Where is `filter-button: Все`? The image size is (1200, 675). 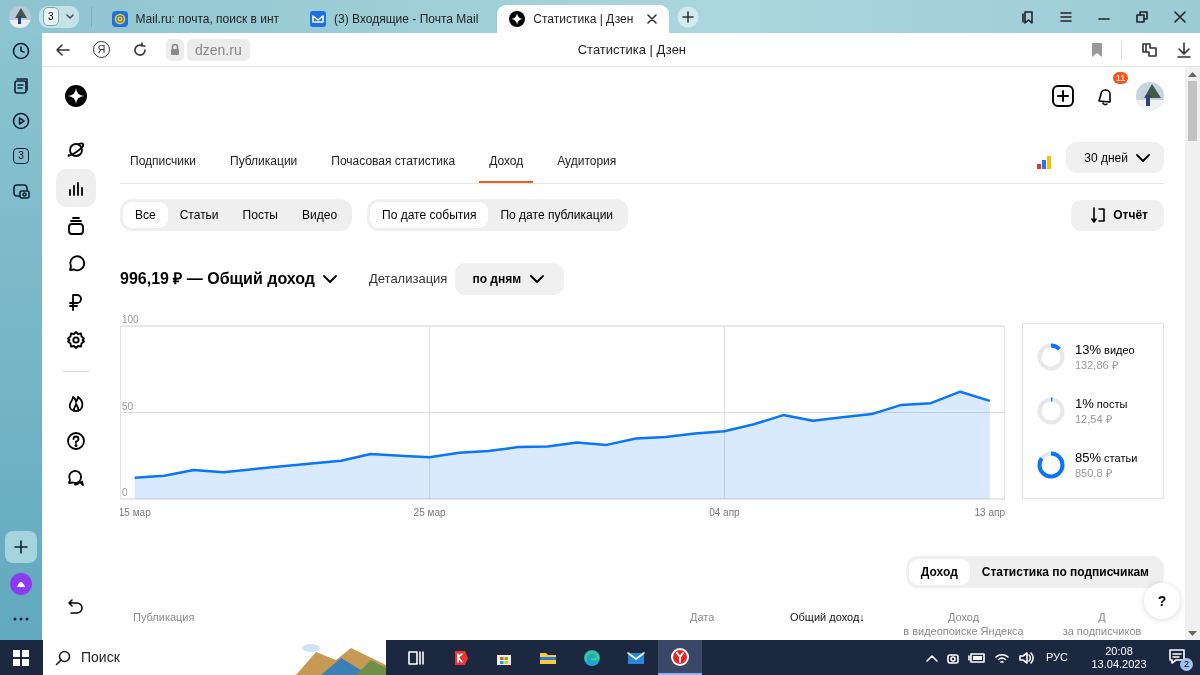
filter-button: Все is located at coordinates (145, 215).